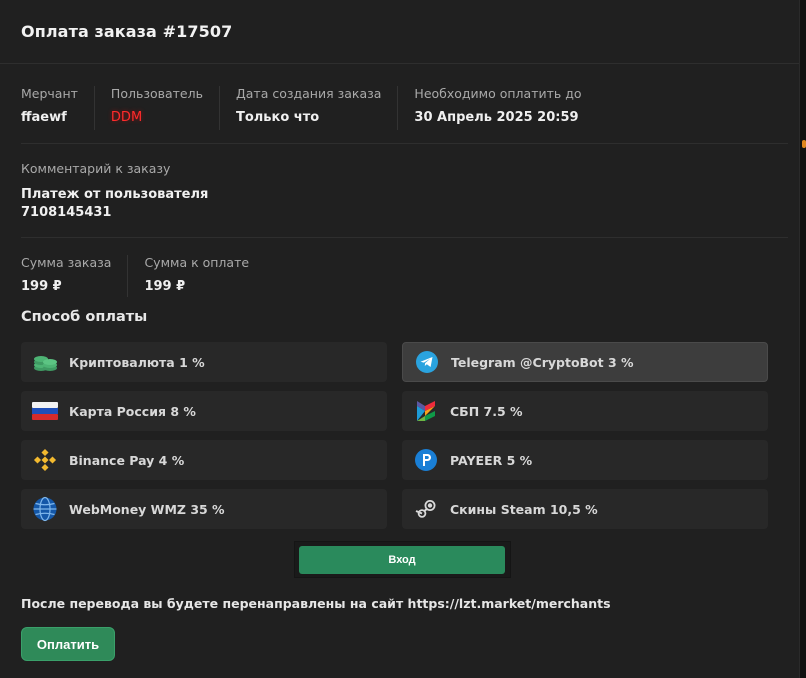  I want to click on sbp-icon, so click(426, 411).